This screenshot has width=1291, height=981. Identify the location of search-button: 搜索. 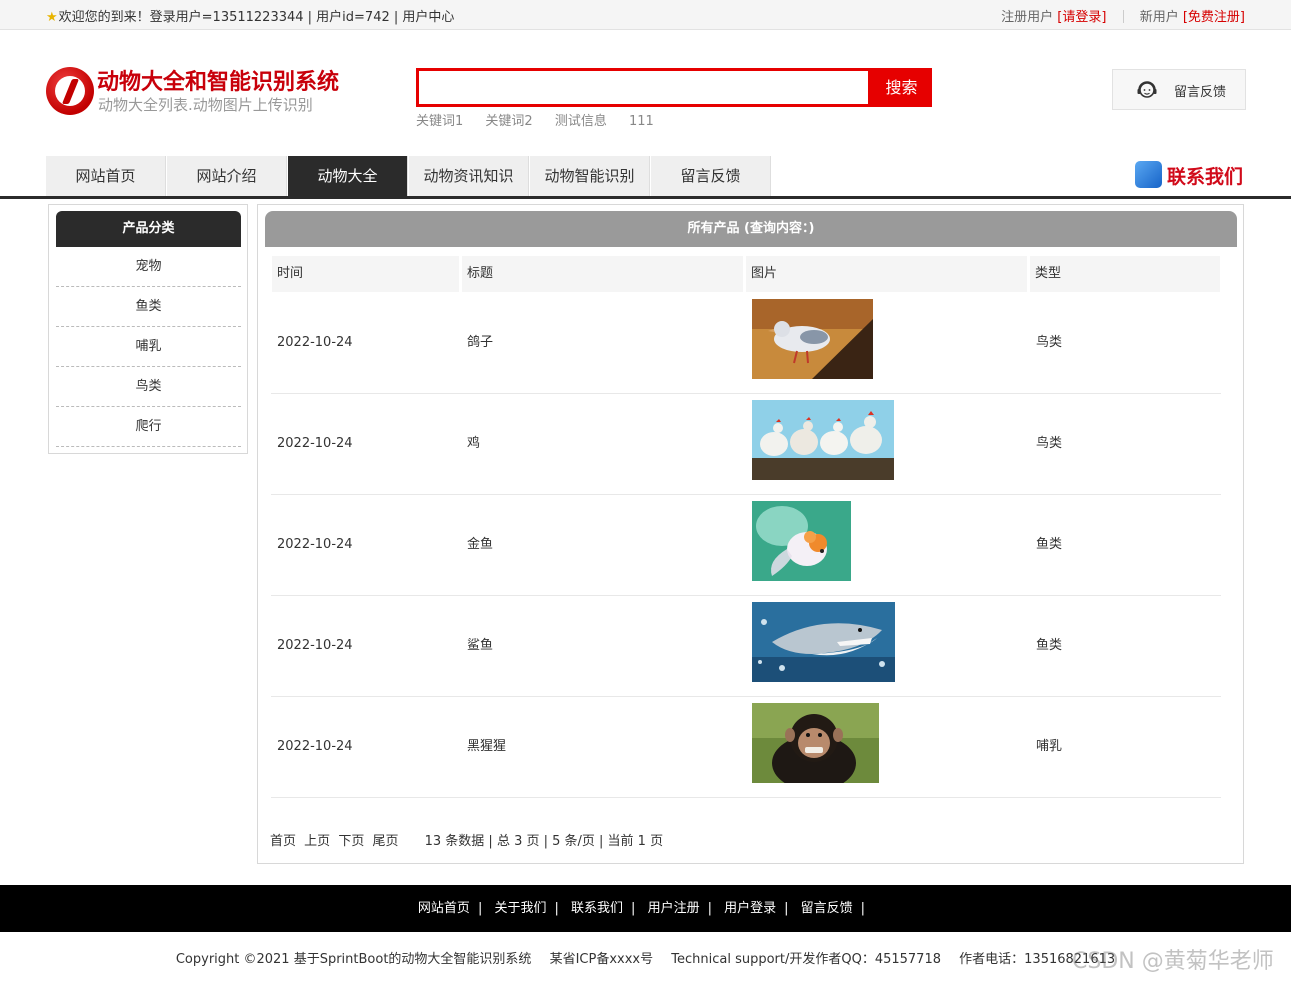
(901, 87).